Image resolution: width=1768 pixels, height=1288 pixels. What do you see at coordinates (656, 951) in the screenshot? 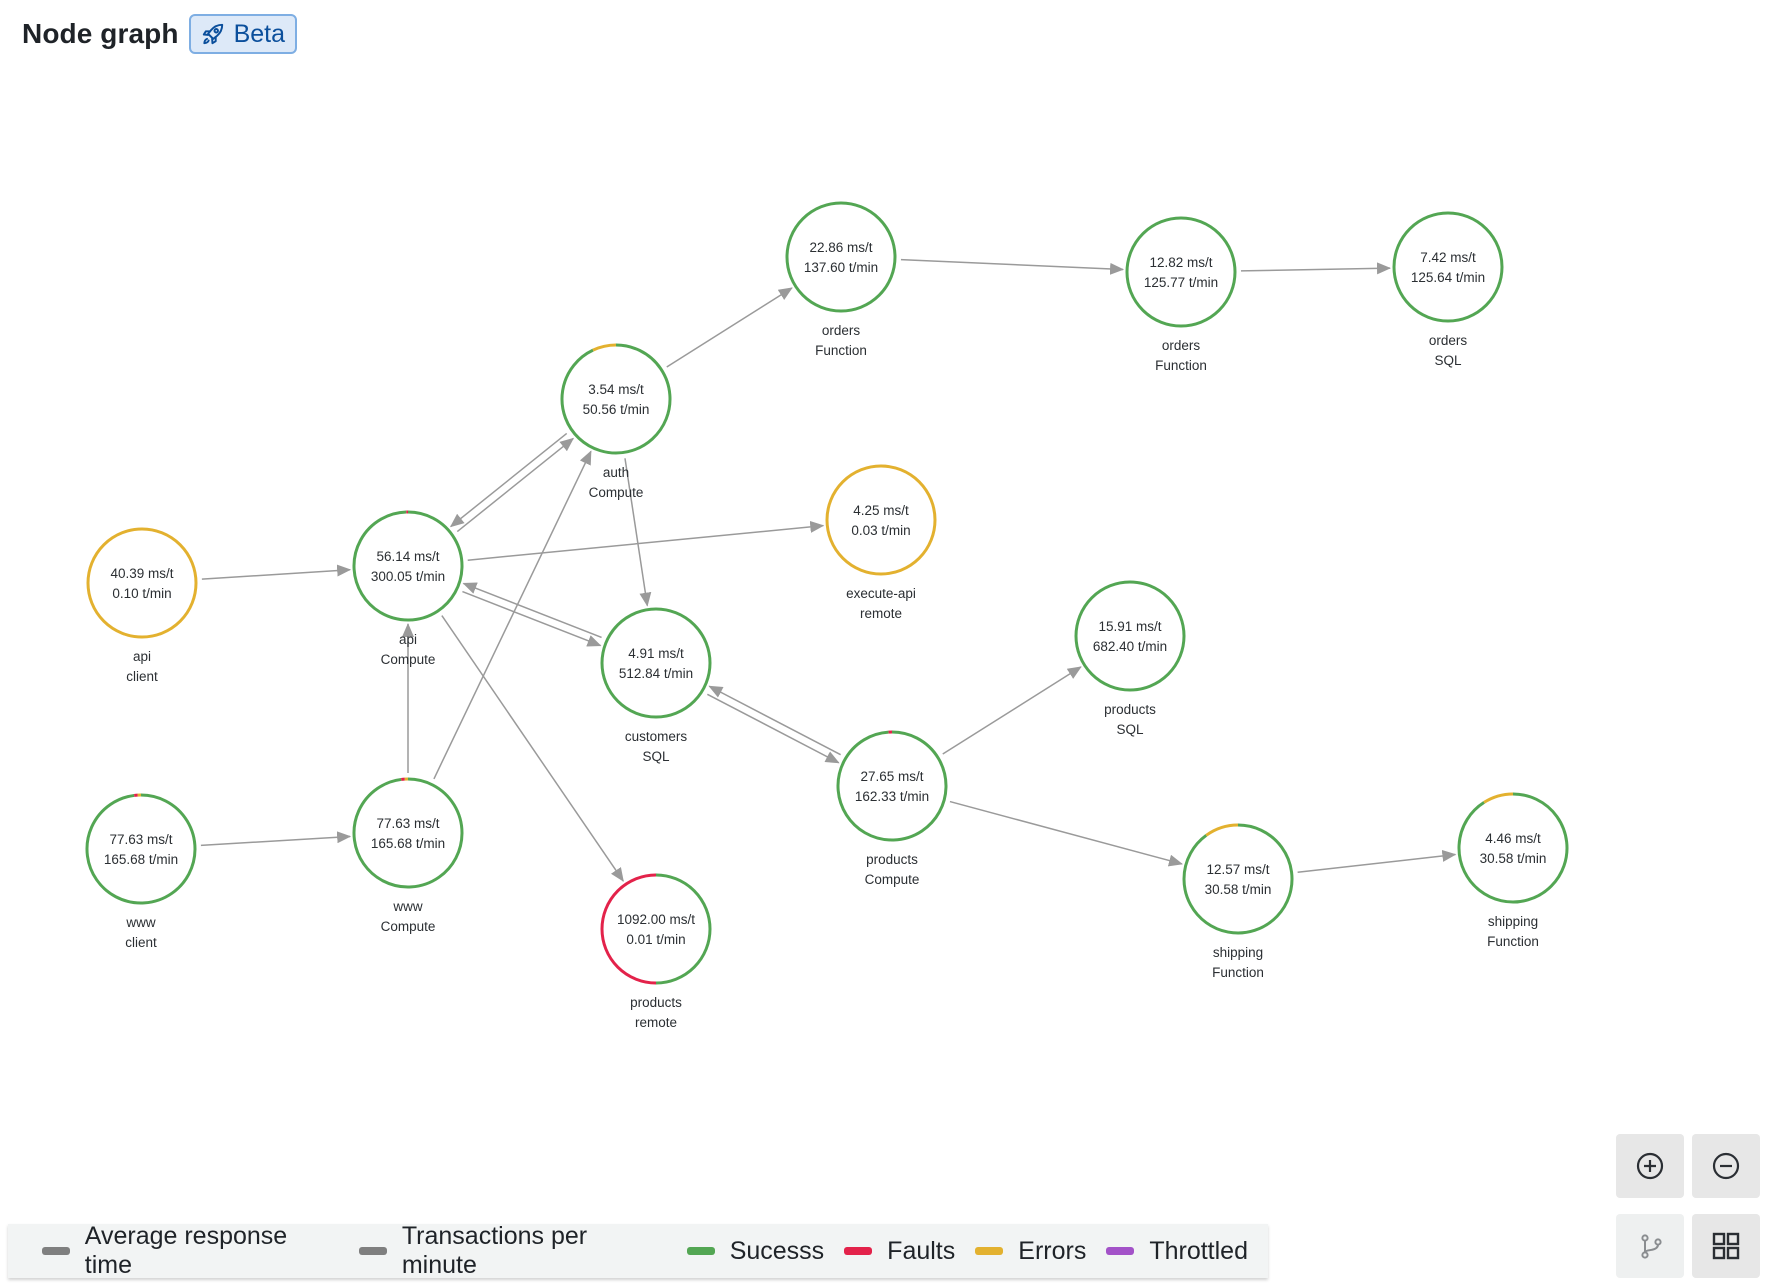
I see `node-products-remote: 1092.00 ms/t 0.01 t/min products remote` at bounding box center [656, 951].